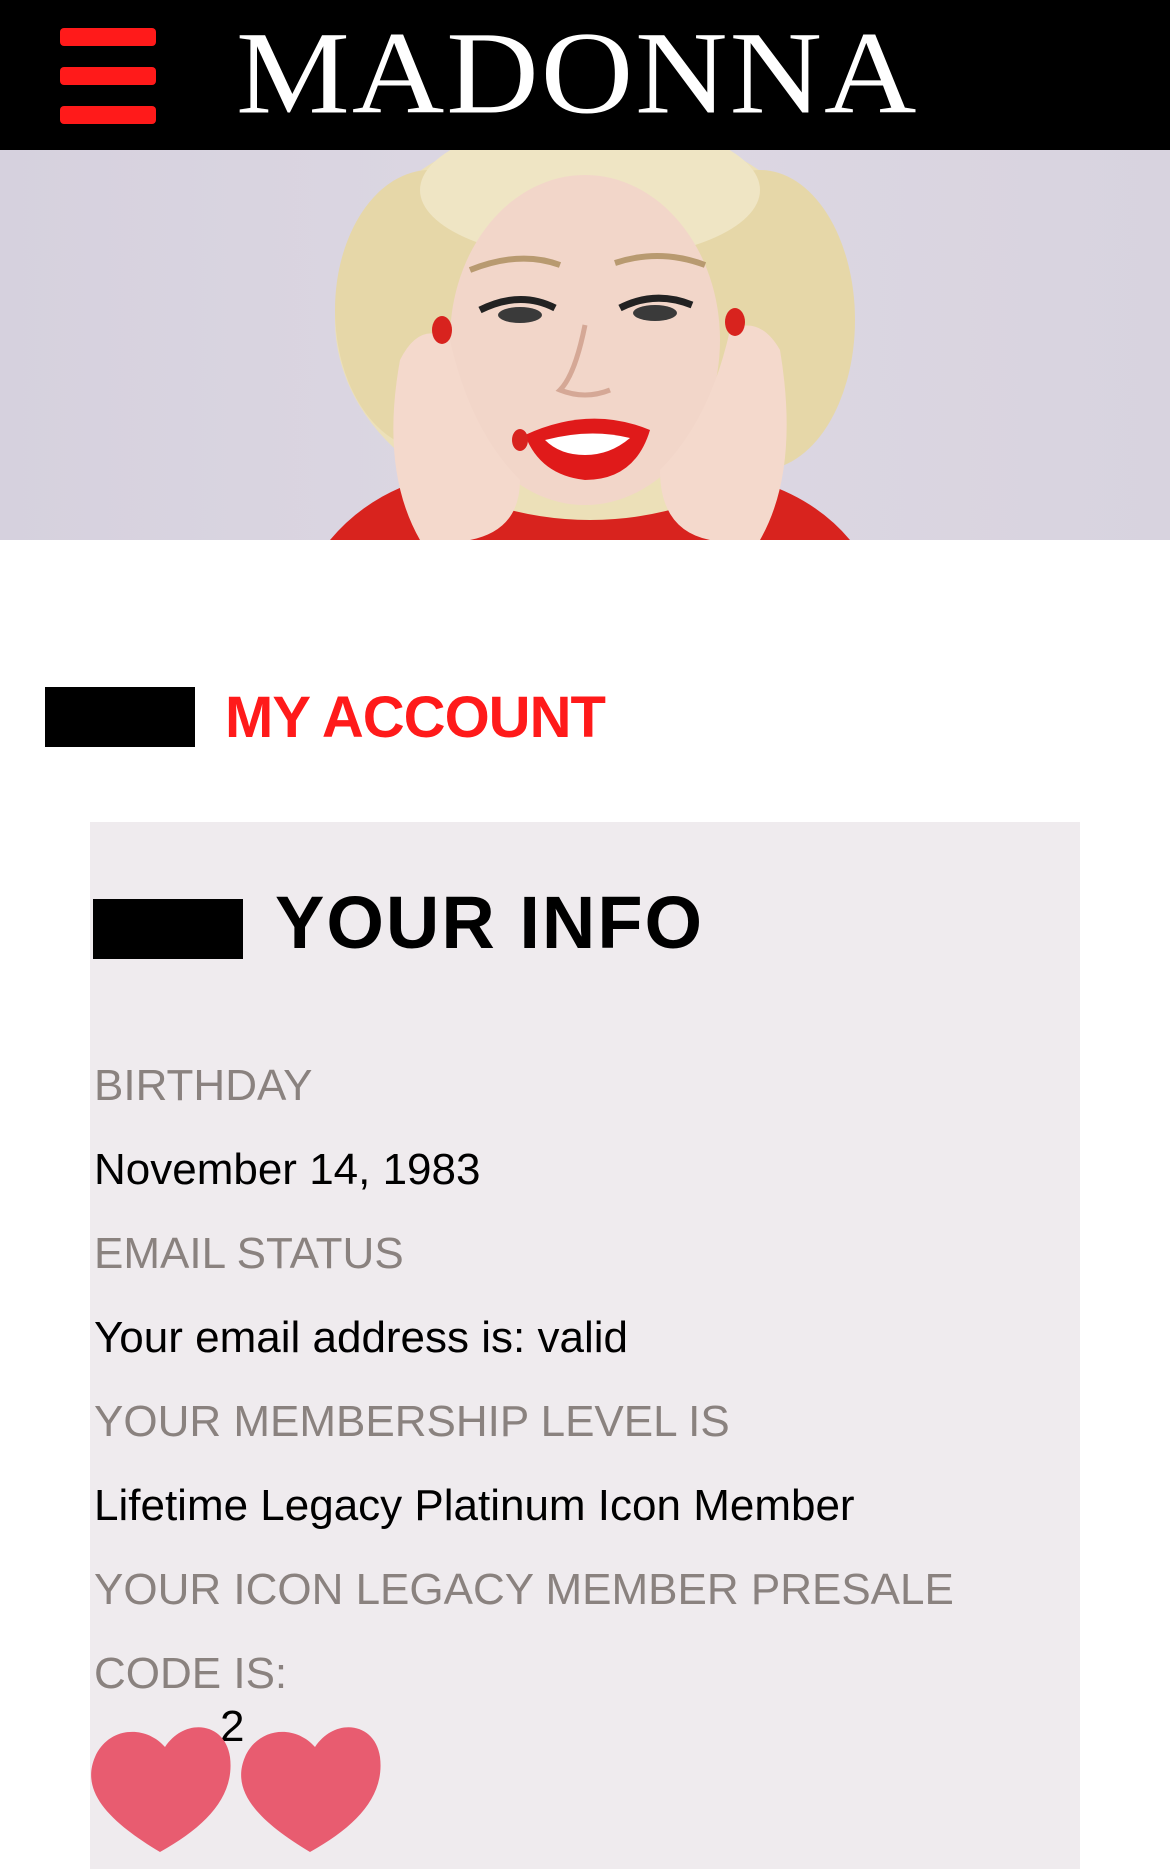 This screenshot has width=1170, height=1869. What do you see at coordinates (415, 717) in the screenshot?
I see `my-account-title: MY ACCOUNT` at bounding box center [415, 717].